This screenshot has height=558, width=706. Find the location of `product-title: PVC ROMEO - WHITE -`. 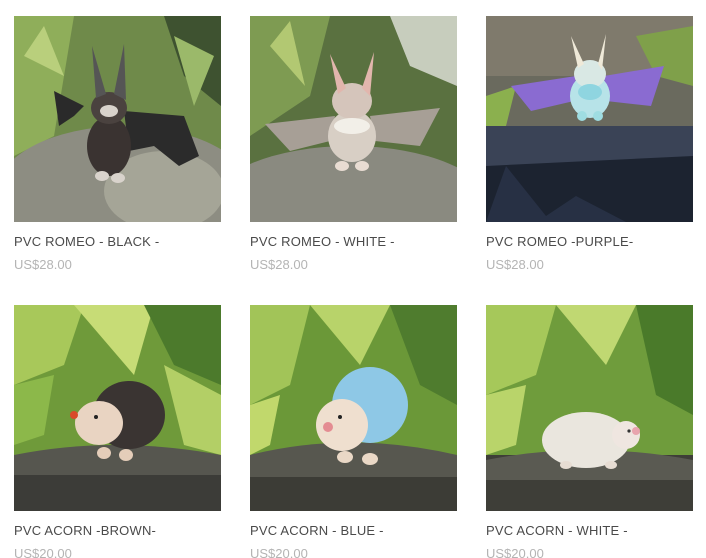

product-title: PVC ROMEO - WHITE - is located at coordinates (353, 242).